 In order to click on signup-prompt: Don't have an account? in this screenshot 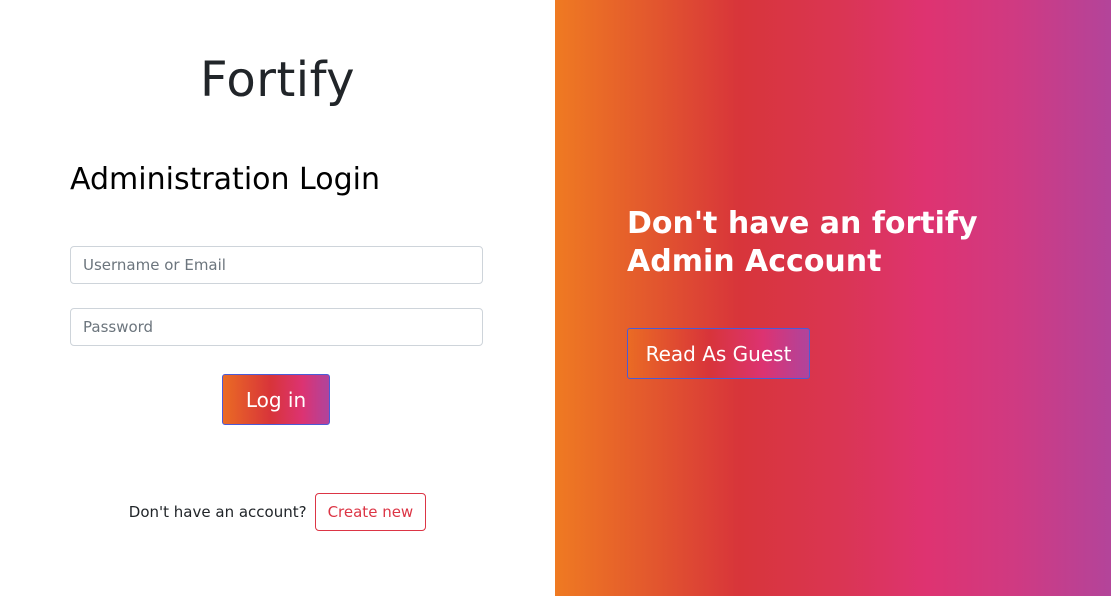, I will do `click(217, 512)`.